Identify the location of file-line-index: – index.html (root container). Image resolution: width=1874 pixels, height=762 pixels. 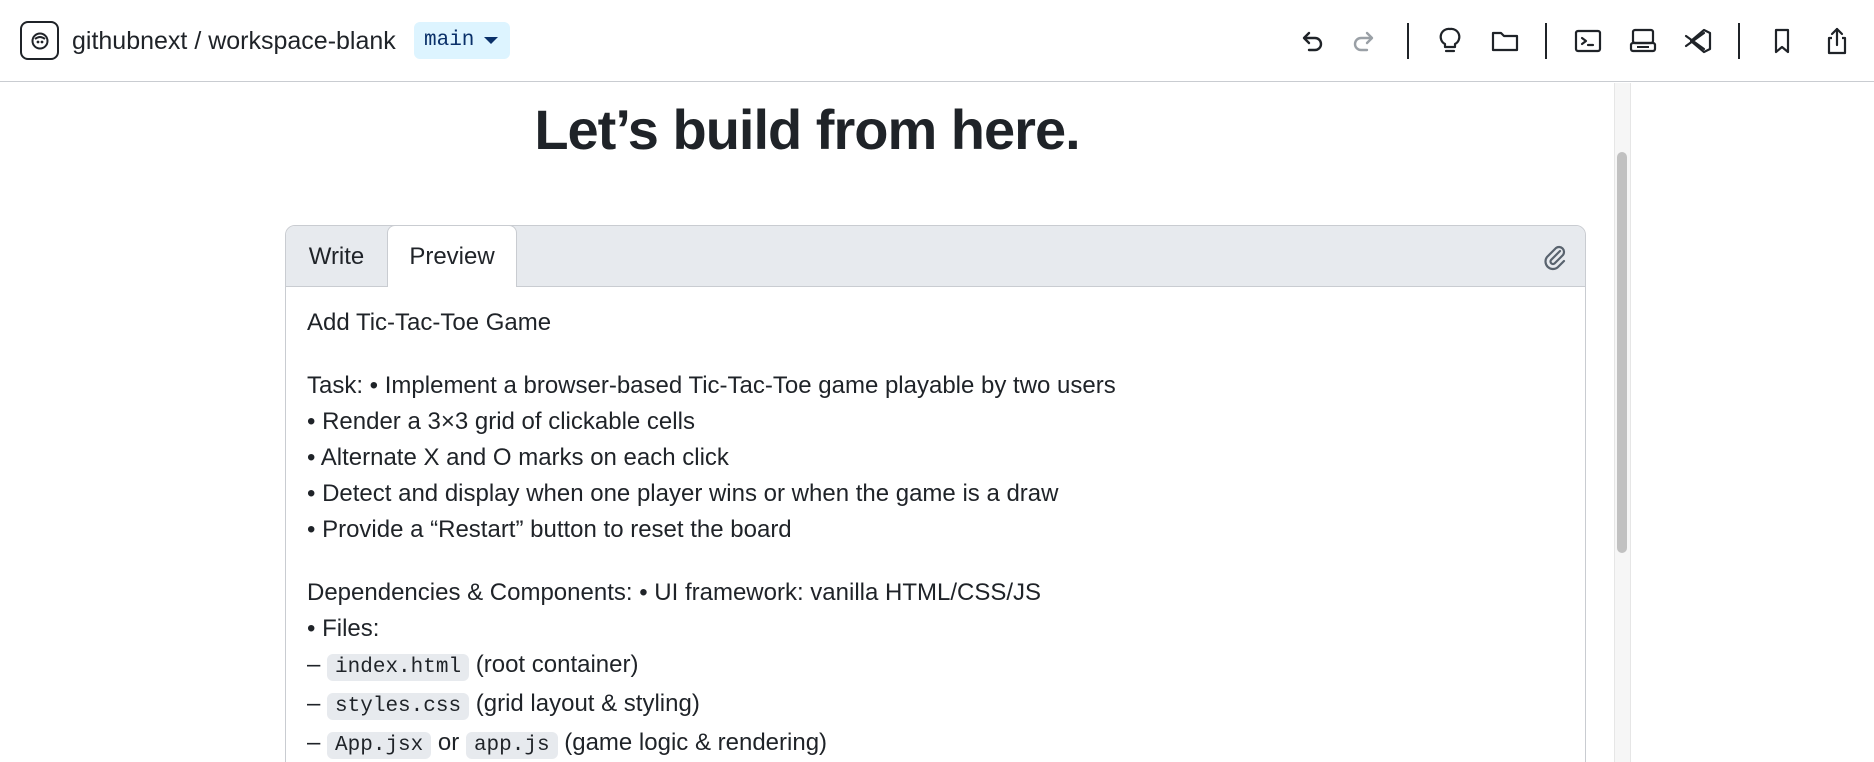
(936, 666).